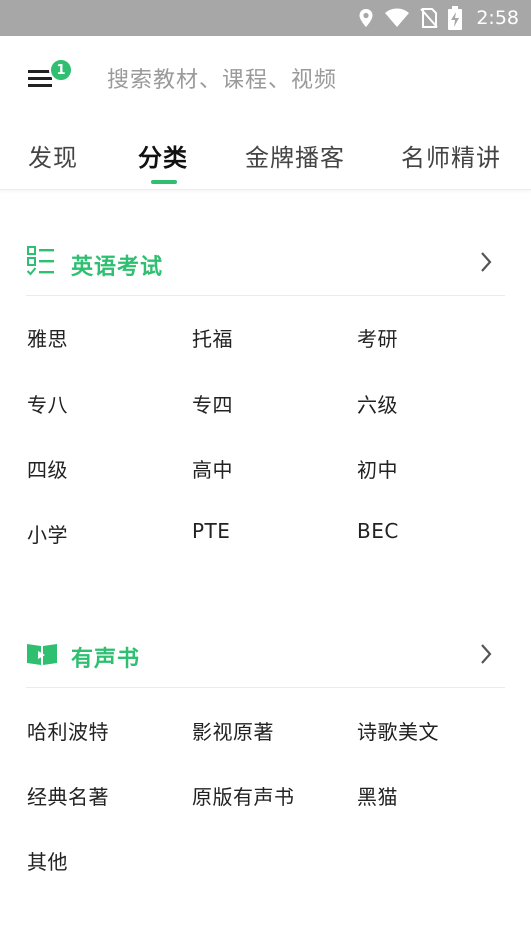  What do you see at coordinates (212, 403) in the screenshot?
I see `category-item: 专四` at bounding box center [212, 403].